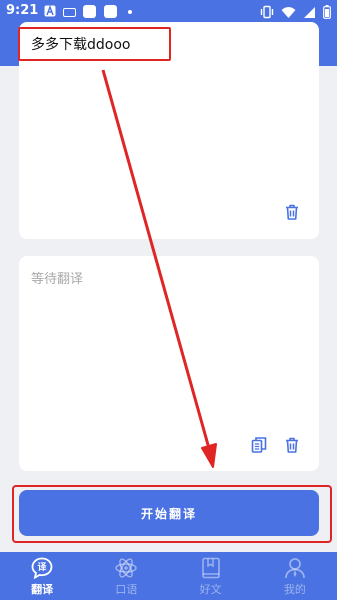 This screenshot has height=600, width=337. I want to click on wifi-icon, so click(288, 12).